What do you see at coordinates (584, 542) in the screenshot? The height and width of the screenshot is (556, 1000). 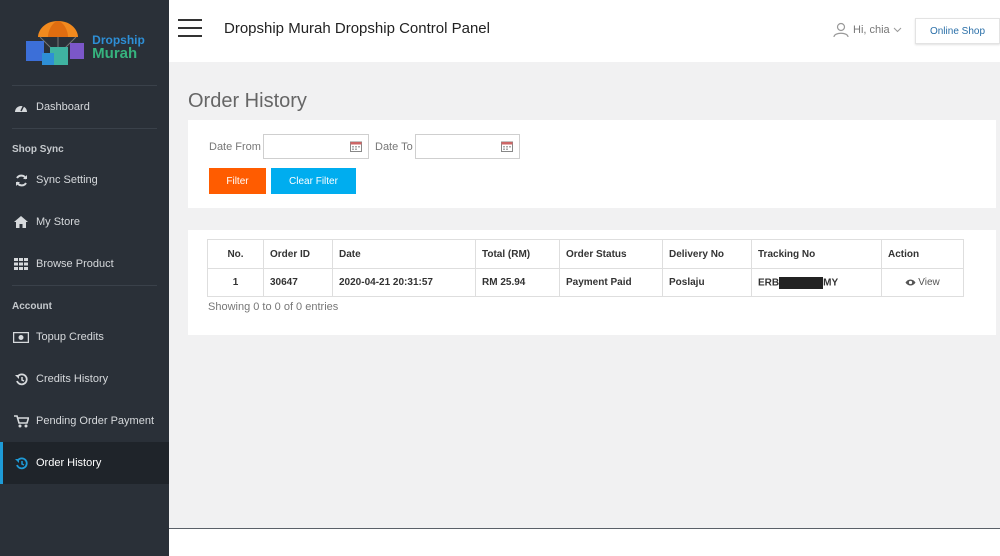 I see `footer` at bounding box center [584, 542].